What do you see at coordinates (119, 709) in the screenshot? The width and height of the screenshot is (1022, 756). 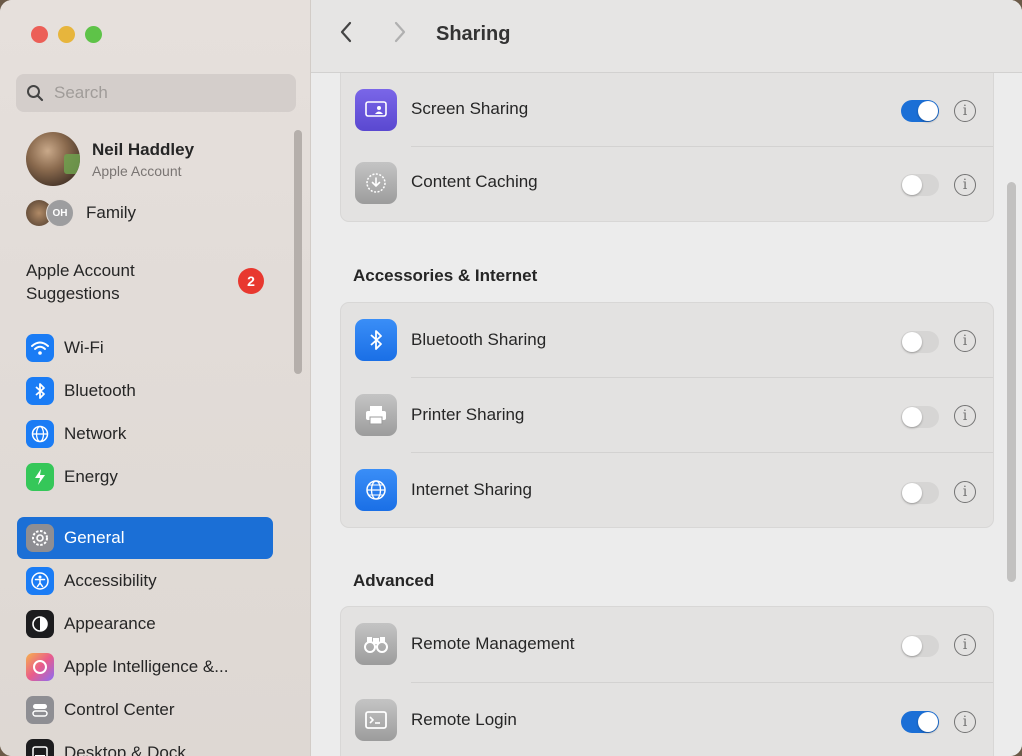 I see `sidebar-item-label: Control Center` at bounding box center [119, 709].